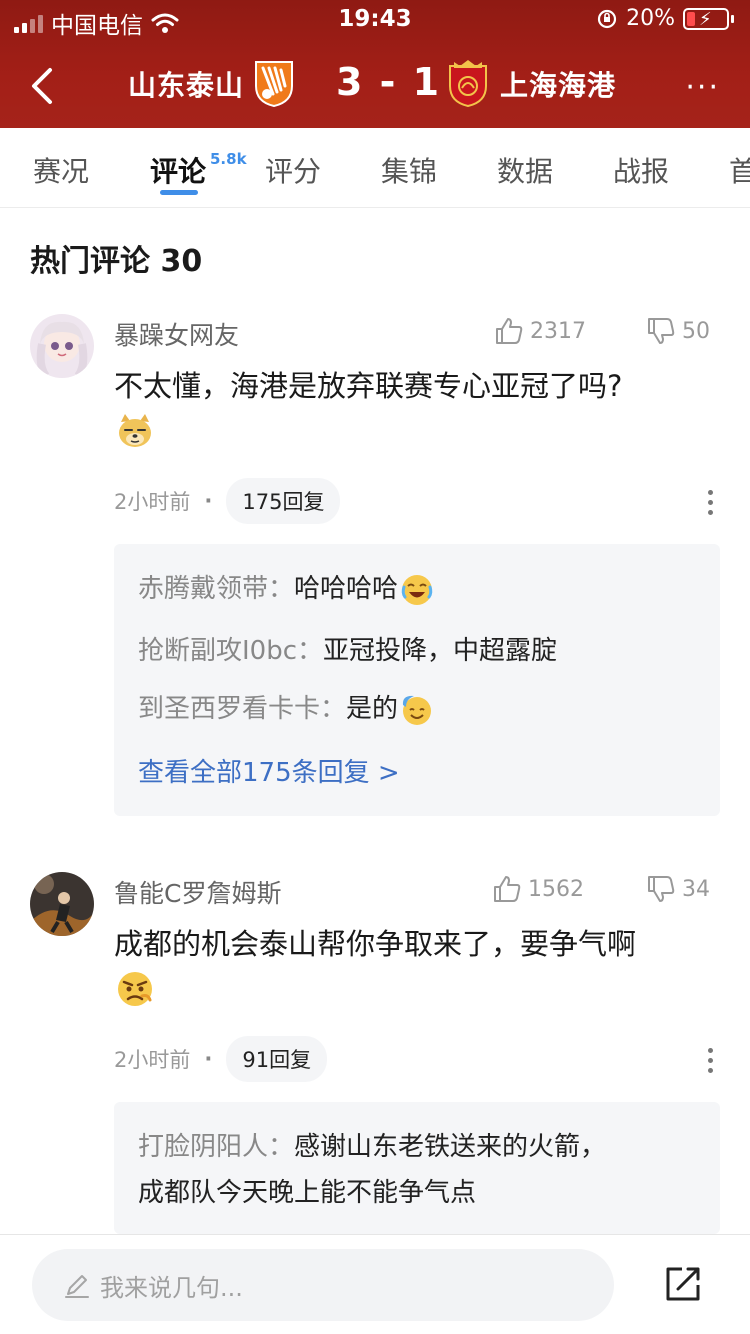 The height and width of the screenshot is (1334, 750). What do you see at coordinates (277, 1059) in the screenshot?
I see `reply-count-button: 91回复` at bounding box center [277, 1059].